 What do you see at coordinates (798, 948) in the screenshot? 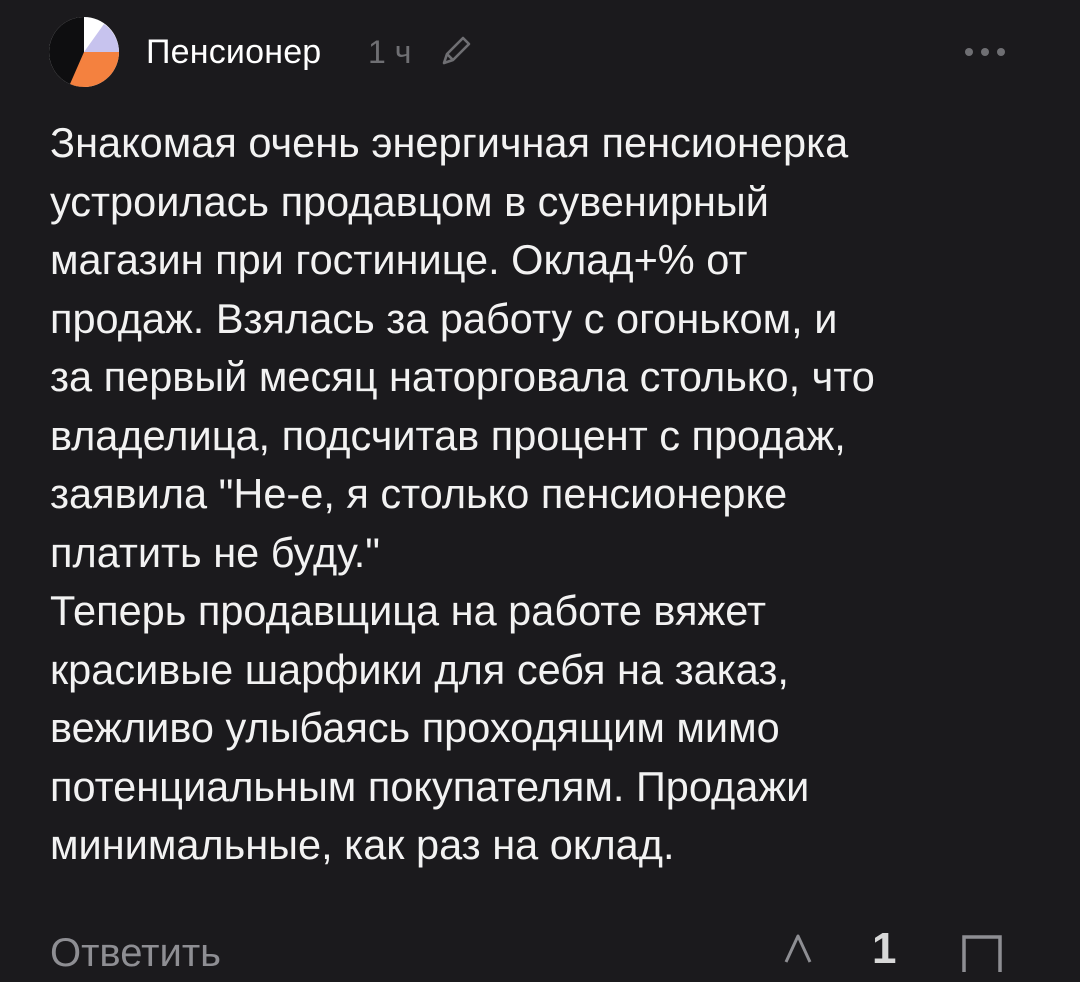
I see `vote-arrow-icon` at bounding box center [798, 948].